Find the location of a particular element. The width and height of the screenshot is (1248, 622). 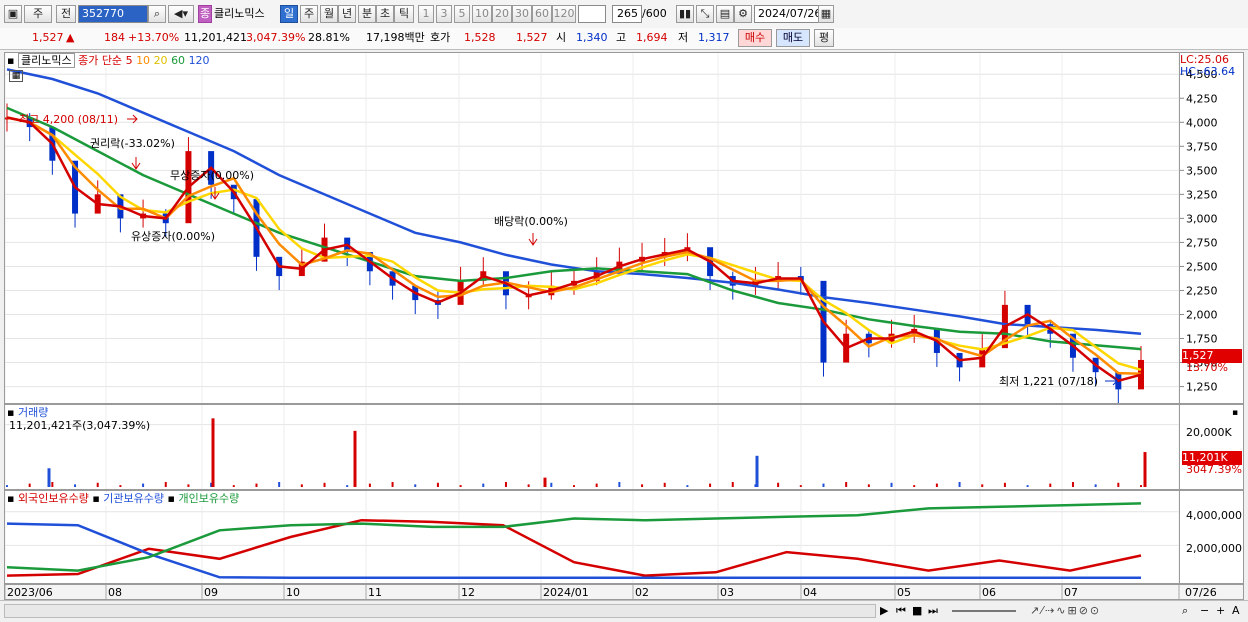

prev-button: 전 is located at coordinates (66, 14).